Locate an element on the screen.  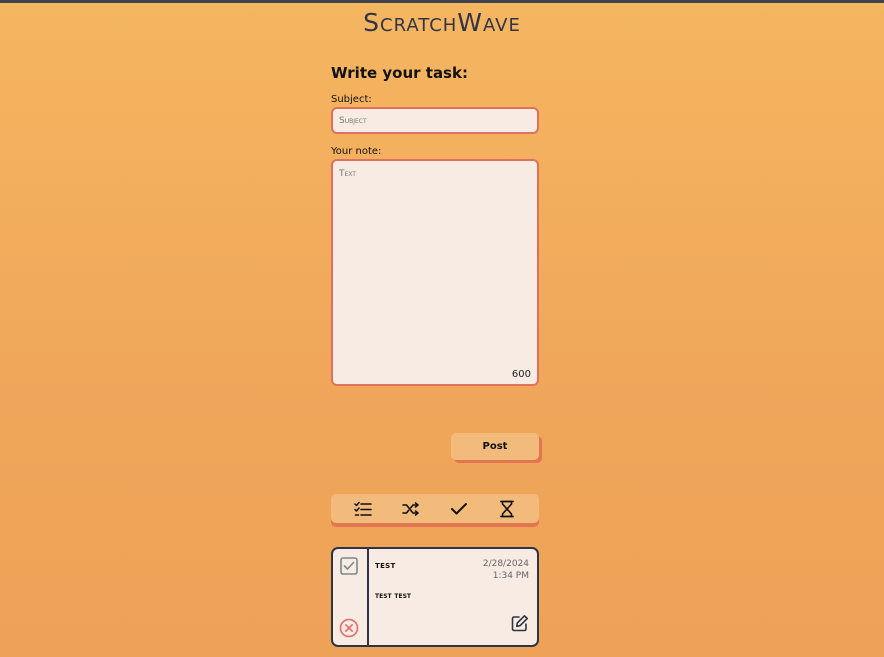
task-subject: test is located at coordinates (385, 565).